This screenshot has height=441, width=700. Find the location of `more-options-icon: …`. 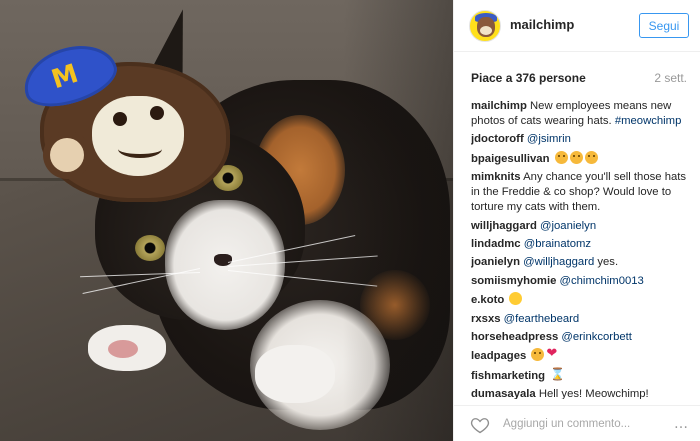

more-options-icon: … is located at coordinates (681, 424).